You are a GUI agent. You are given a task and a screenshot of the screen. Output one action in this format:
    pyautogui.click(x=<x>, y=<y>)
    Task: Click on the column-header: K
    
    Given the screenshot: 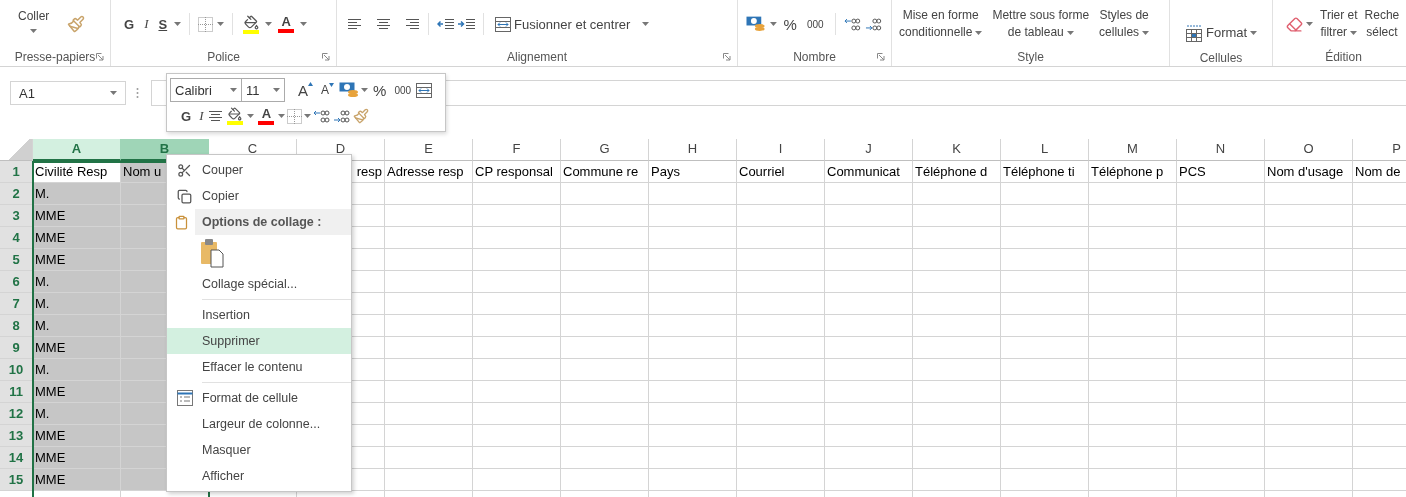 What is the action you would take?
    pyautogui.click(x=957, y=150)
    